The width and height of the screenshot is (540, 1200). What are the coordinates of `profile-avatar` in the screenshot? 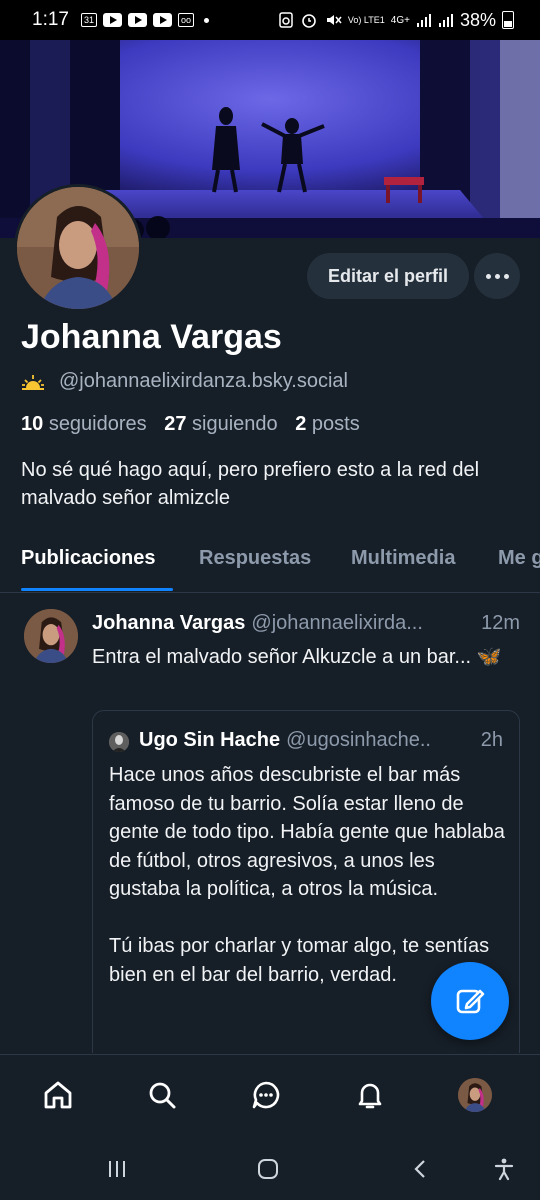 It's located at (78, 248).